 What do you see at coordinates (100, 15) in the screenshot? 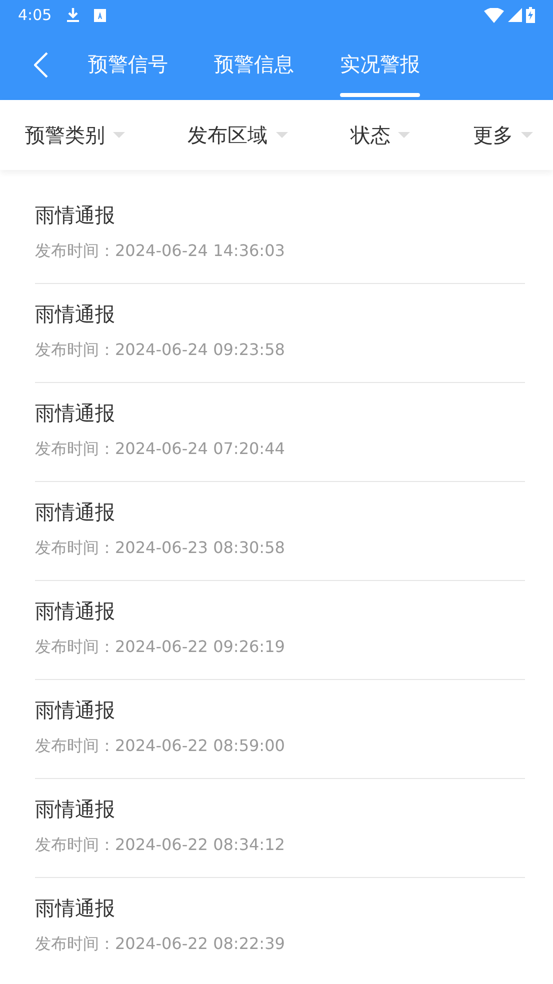
I see `text-icon` at bounding box center [100, 15].